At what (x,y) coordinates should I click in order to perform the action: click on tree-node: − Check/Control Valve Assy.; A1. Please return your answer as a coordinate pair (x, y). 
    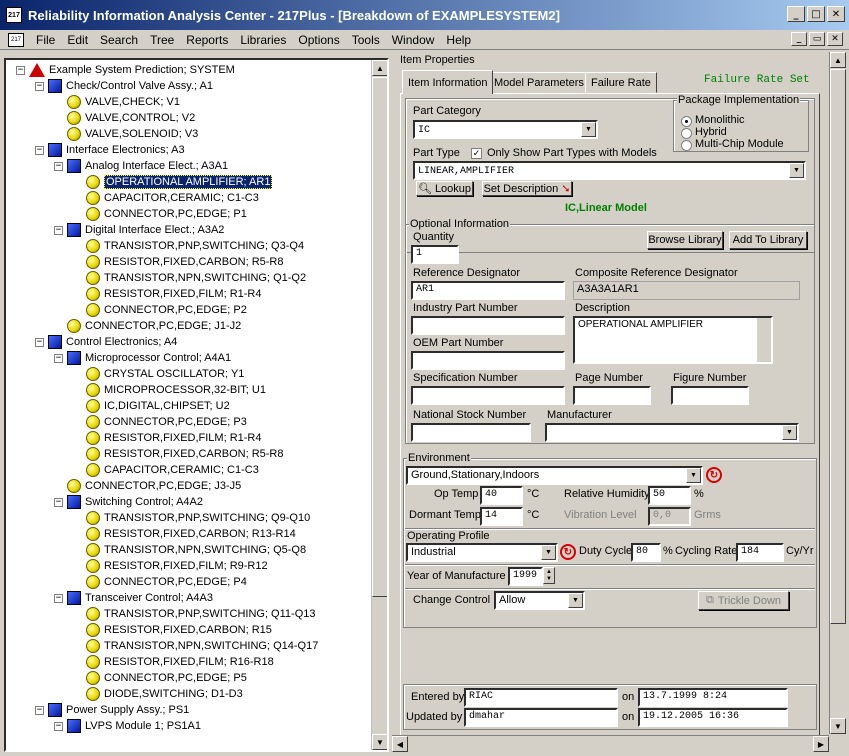
    Looking at the image, I should click on (124, 86).